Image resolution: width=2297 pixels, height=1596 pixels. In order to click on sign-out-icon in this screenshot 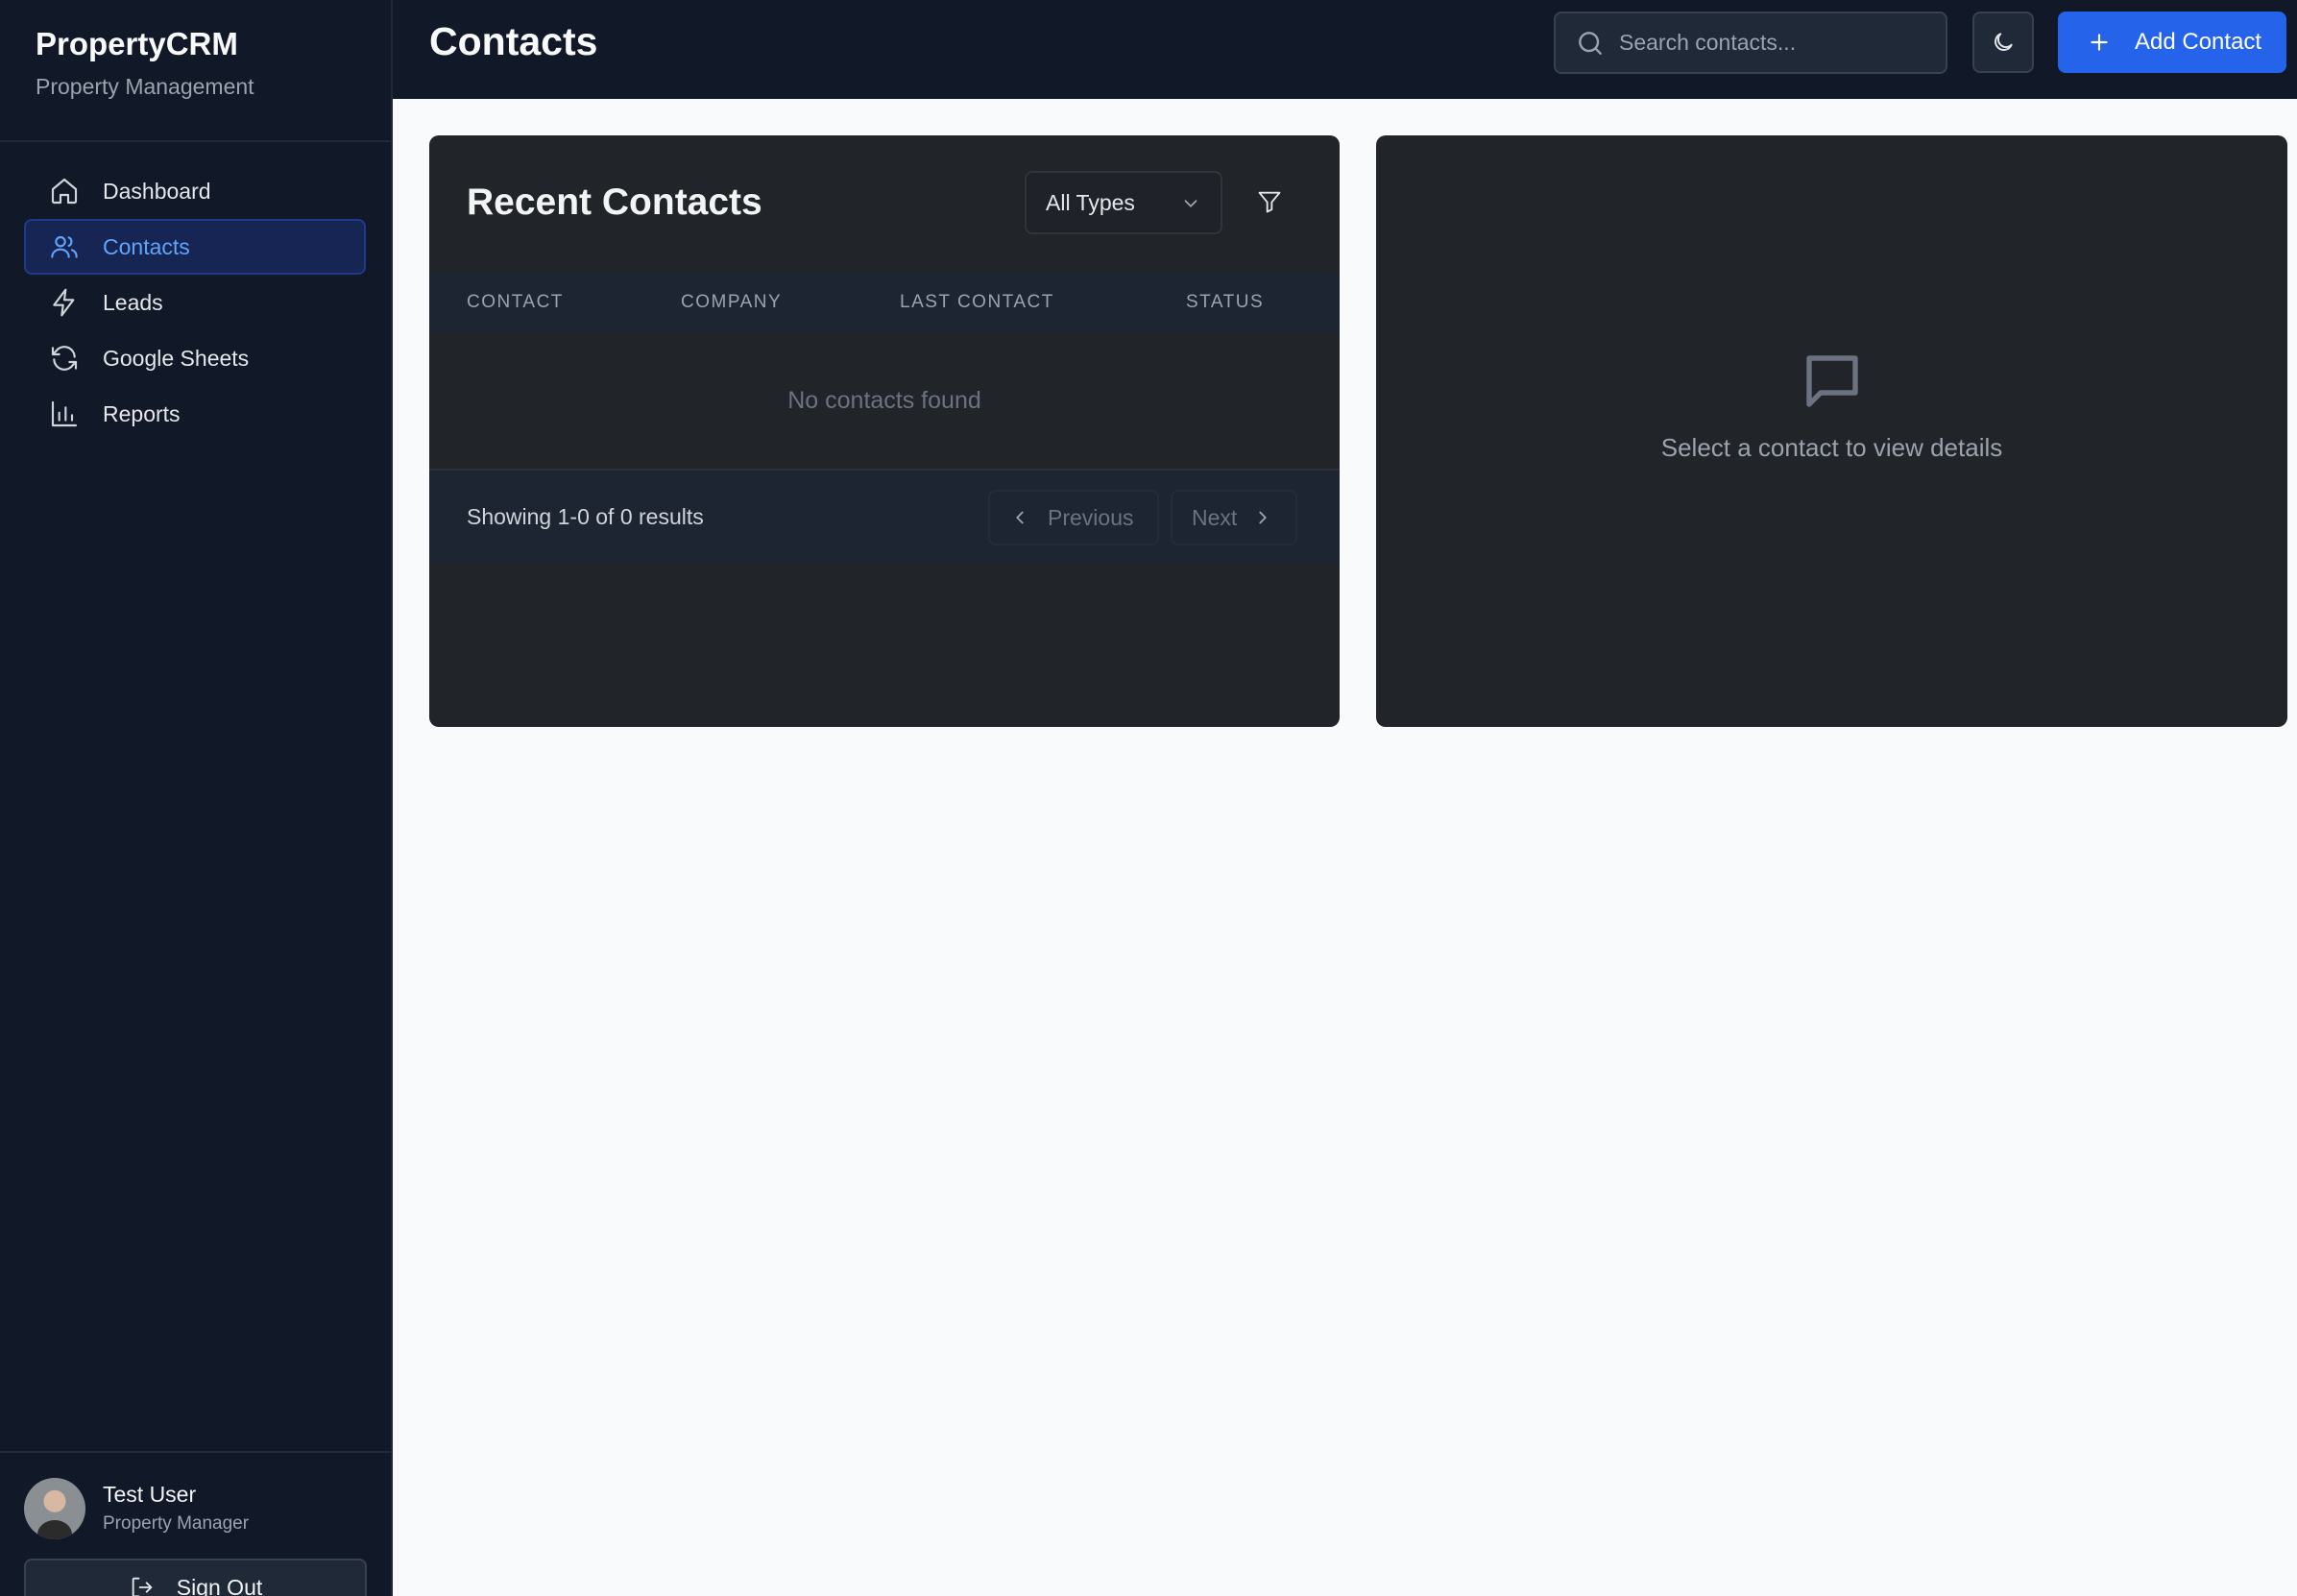, I will do `click(142, 1585)`.